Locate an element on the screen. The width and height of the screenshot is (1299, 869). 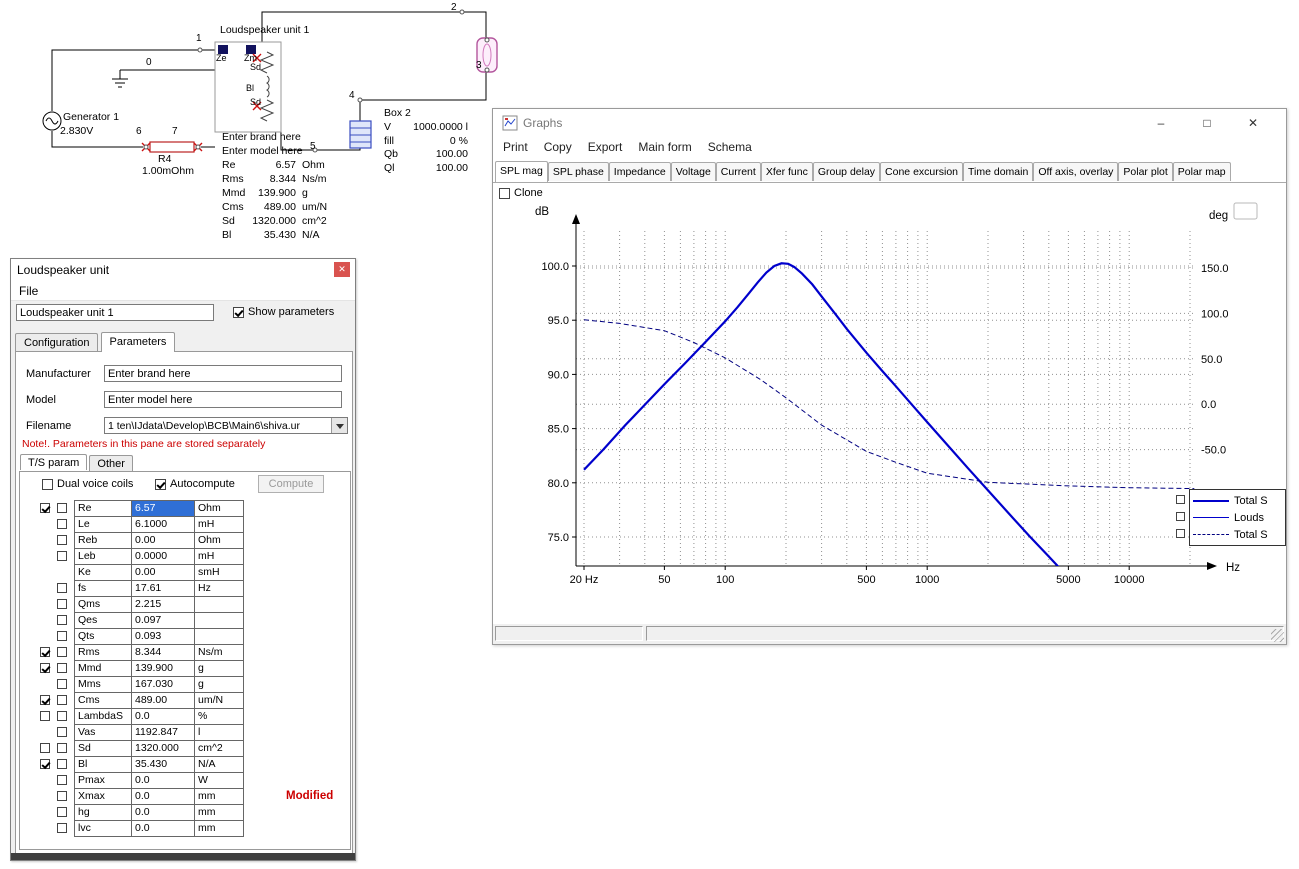
ts-lock-checkbox-mmd is located at coordinates (62, 668).